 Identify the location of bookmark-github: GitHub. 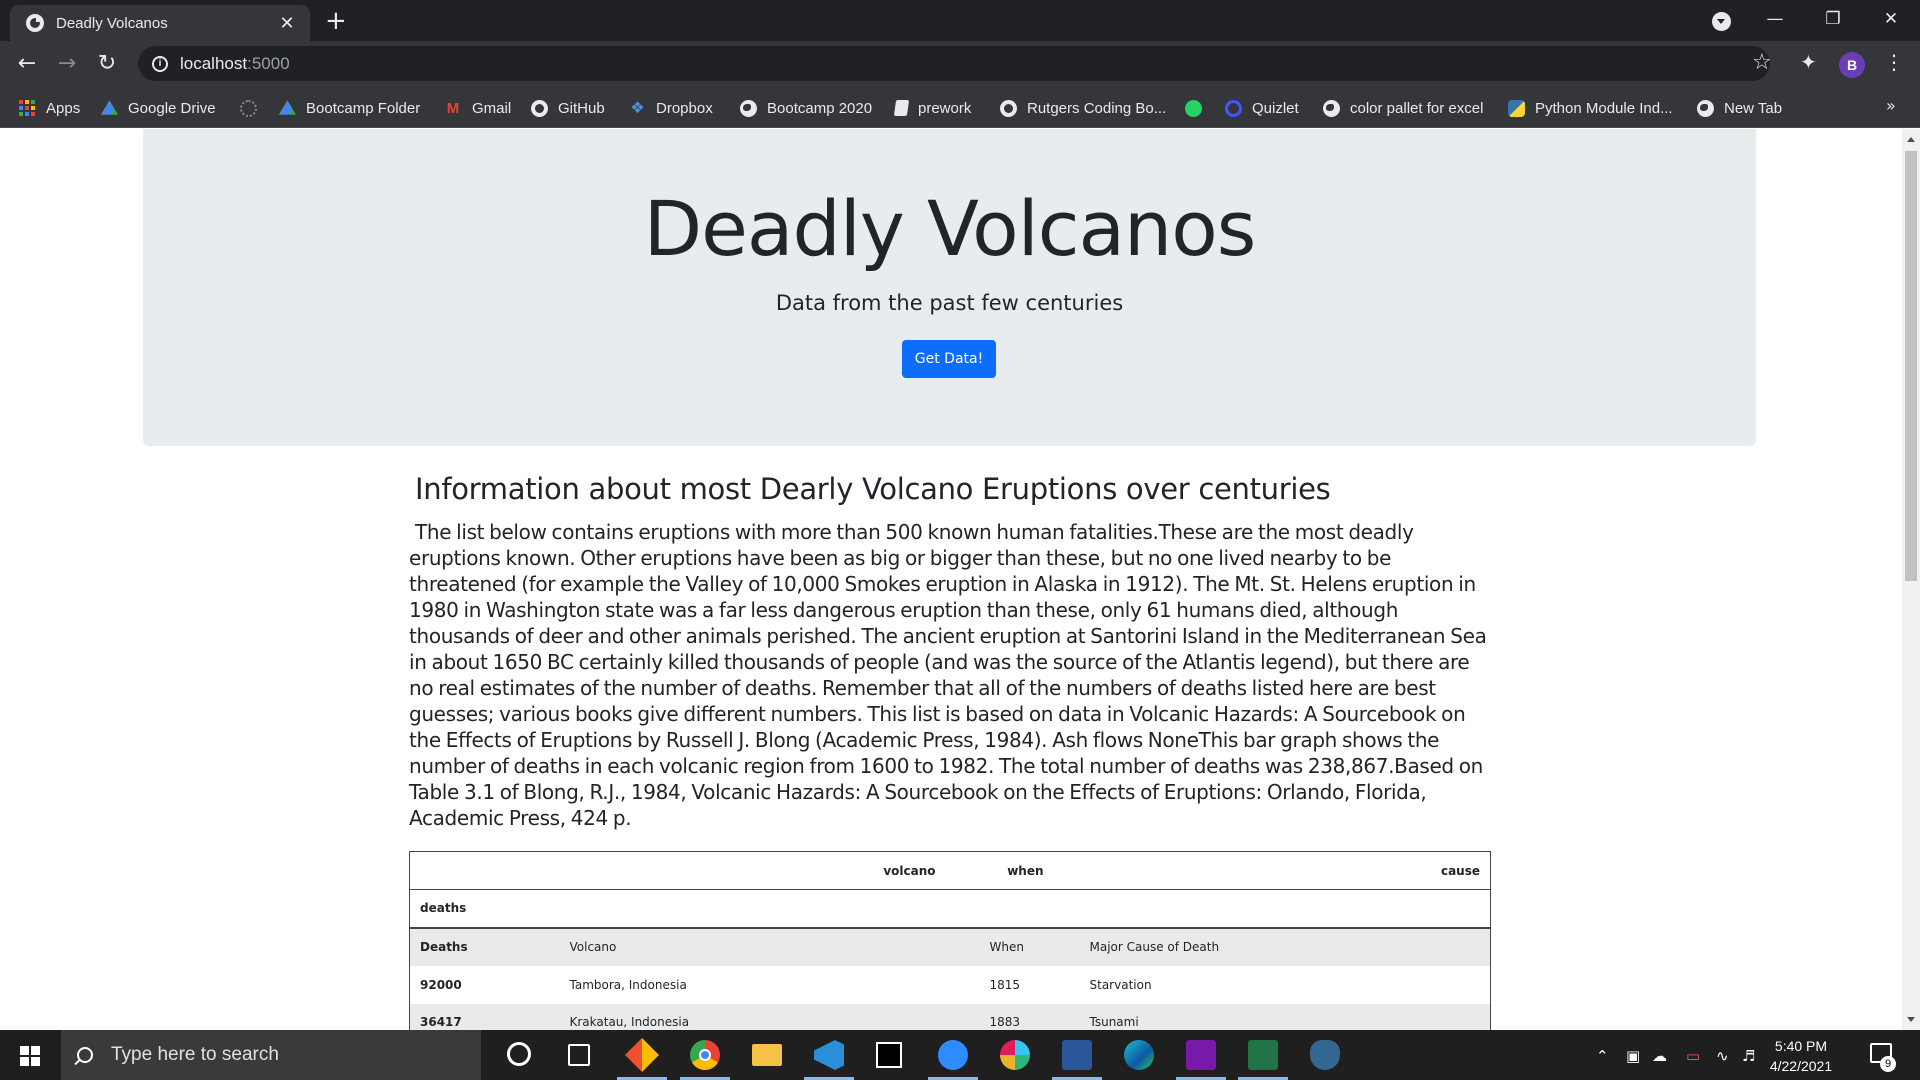
(568, 108).